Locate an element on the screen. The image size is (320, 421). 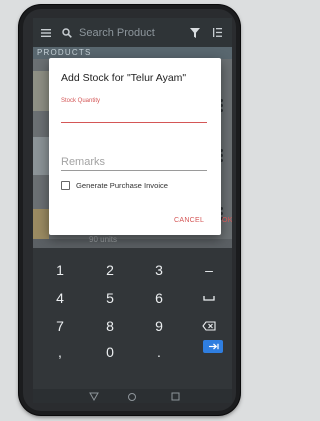
ok-button: OK is located at coordinates (227, 220).